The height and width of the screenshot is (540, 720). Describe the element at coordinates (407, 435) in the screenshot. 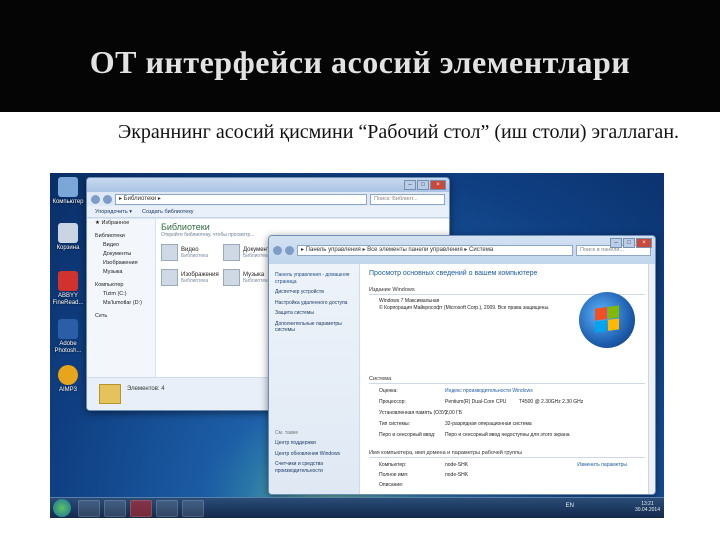

I see `row-key: Перо и сенсорный ввод:` at that location.